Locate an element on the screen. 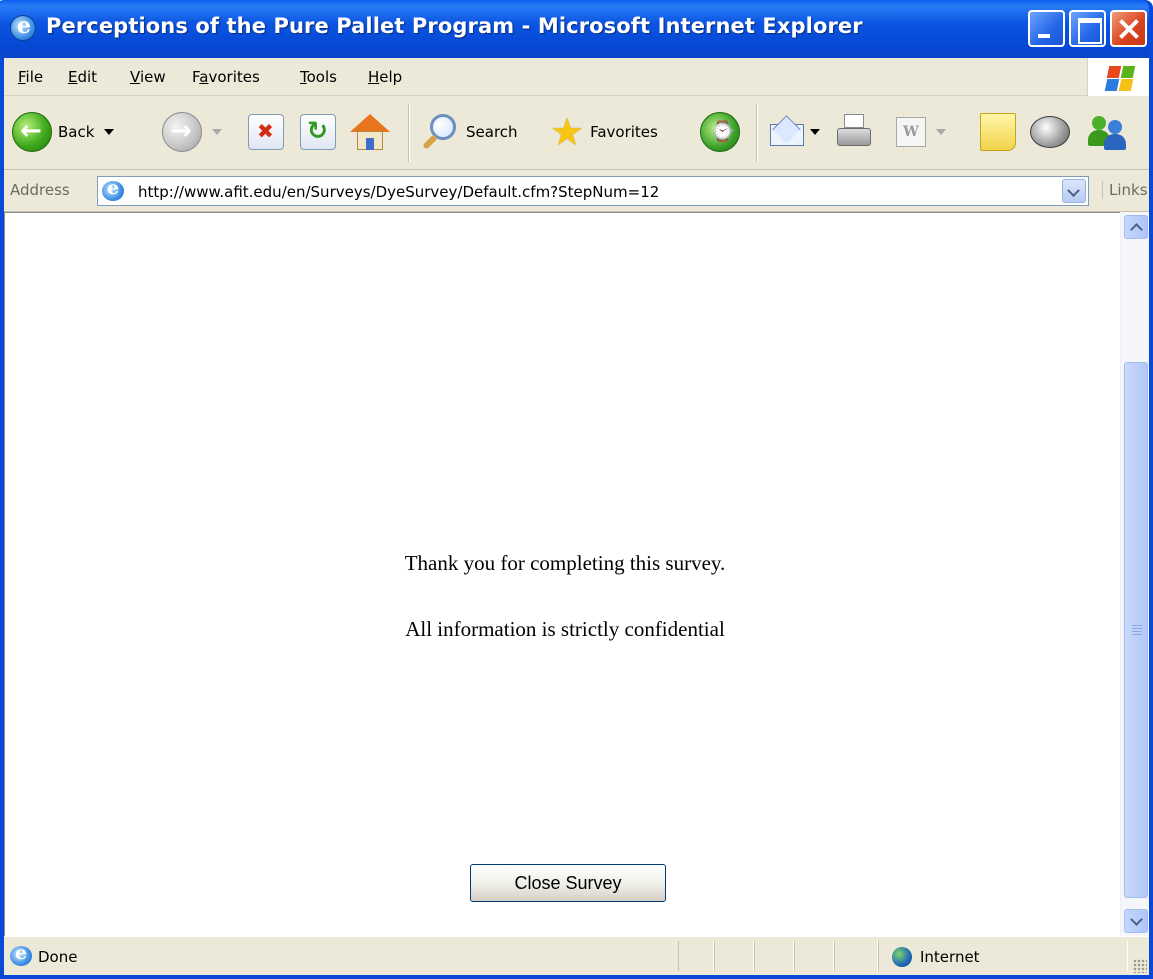 This screenshot has height=979, width=1153. mail-button is located at coordinates (794, 132).